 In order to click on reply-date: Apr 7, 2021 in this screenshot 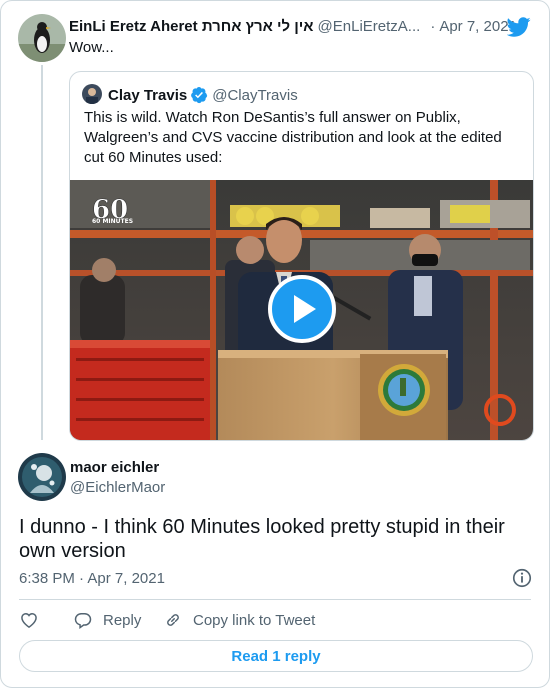, I will do `click(126, 578)`.